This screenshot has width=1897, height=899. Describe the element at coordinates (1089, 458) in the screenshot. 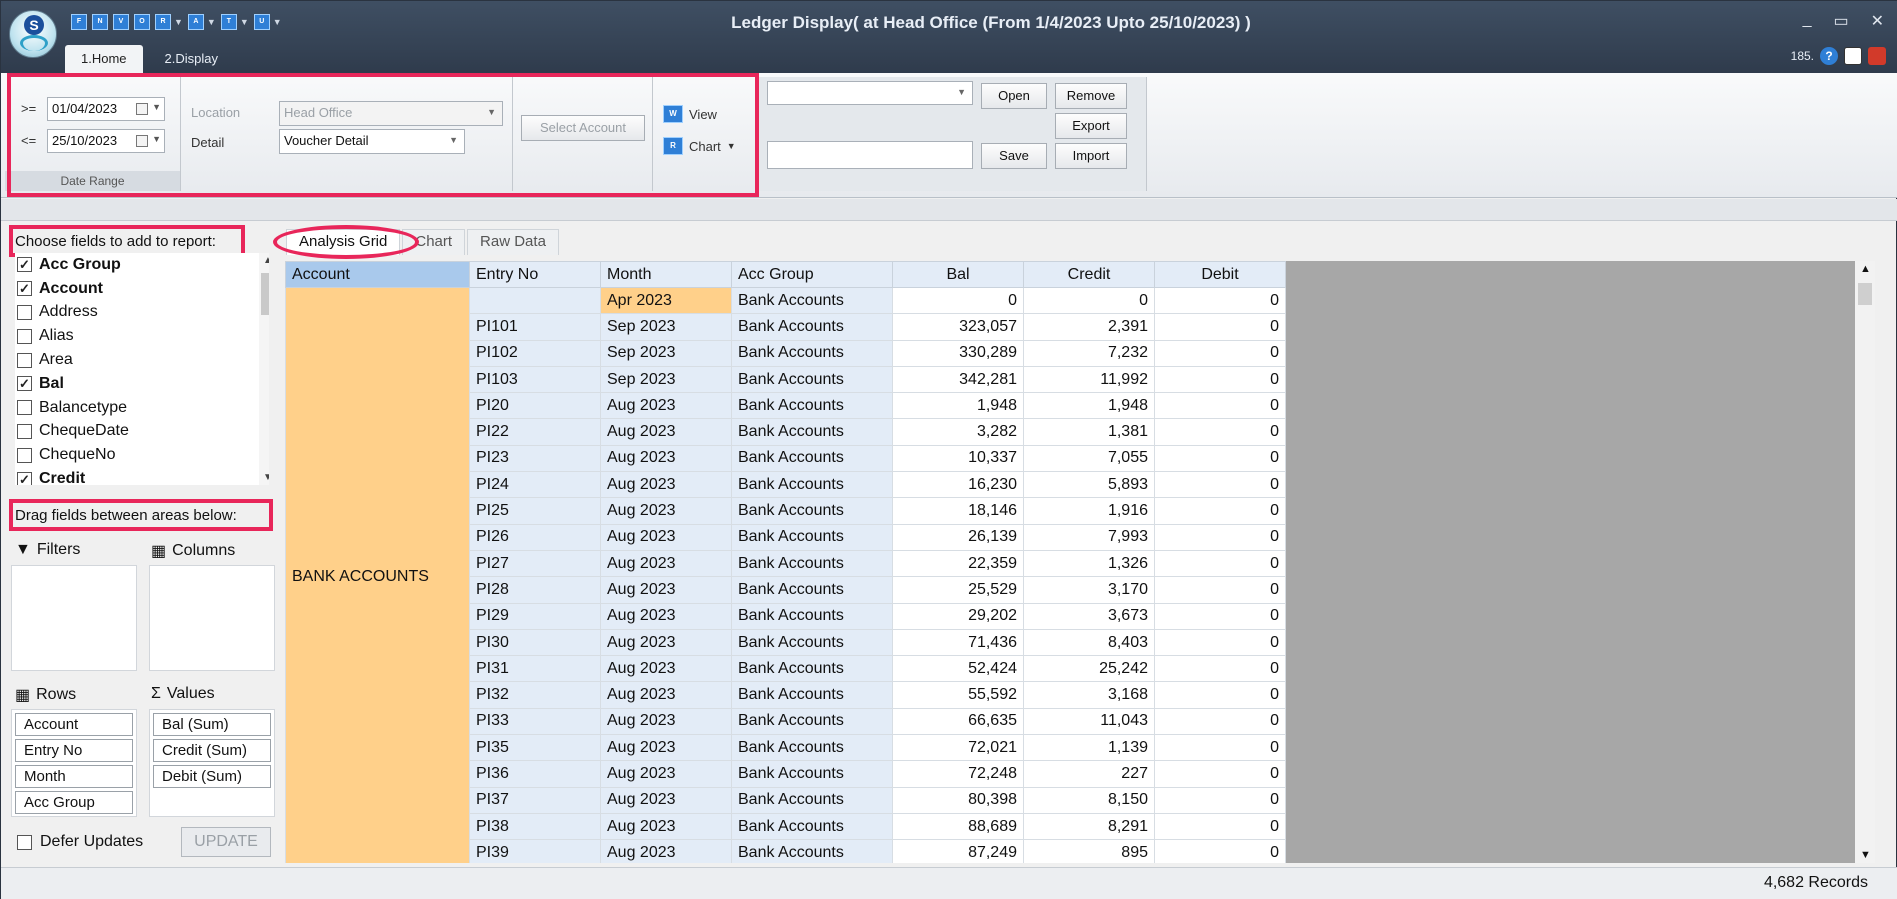

I see `credit-cell: 7,055` at that location.